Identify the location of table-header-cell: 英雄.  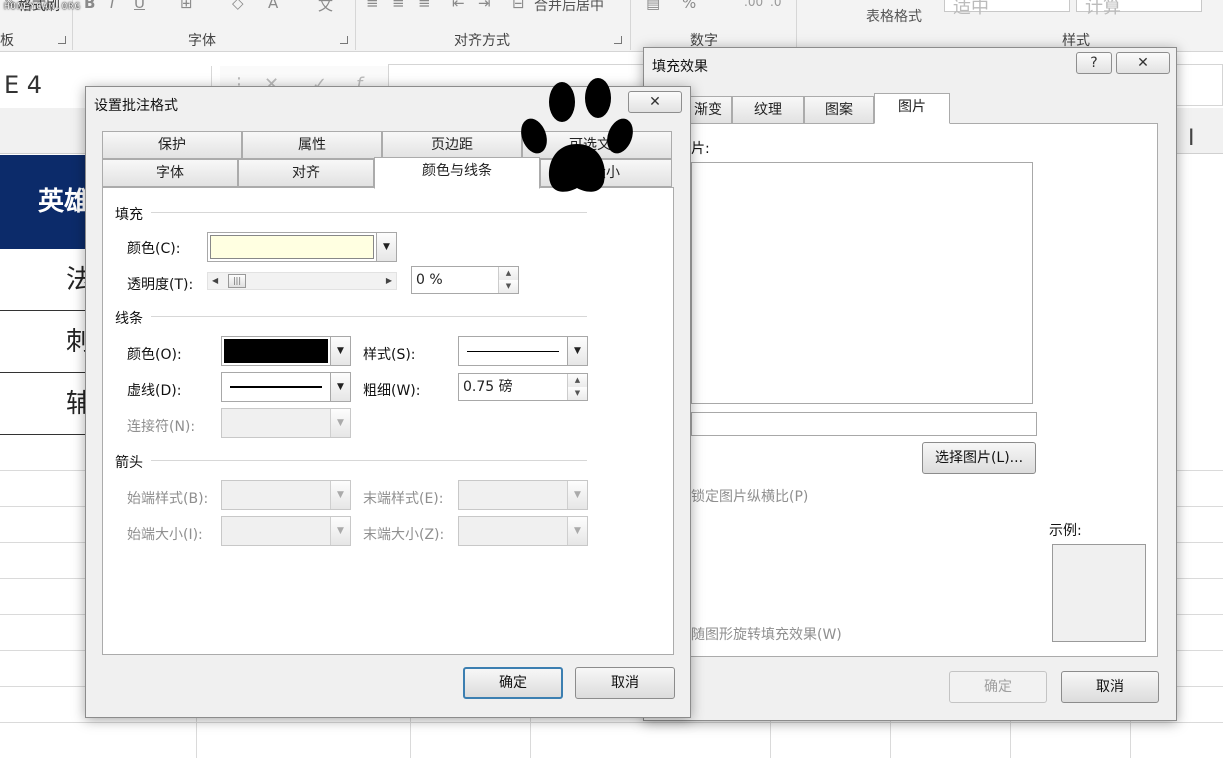
(45, 202).